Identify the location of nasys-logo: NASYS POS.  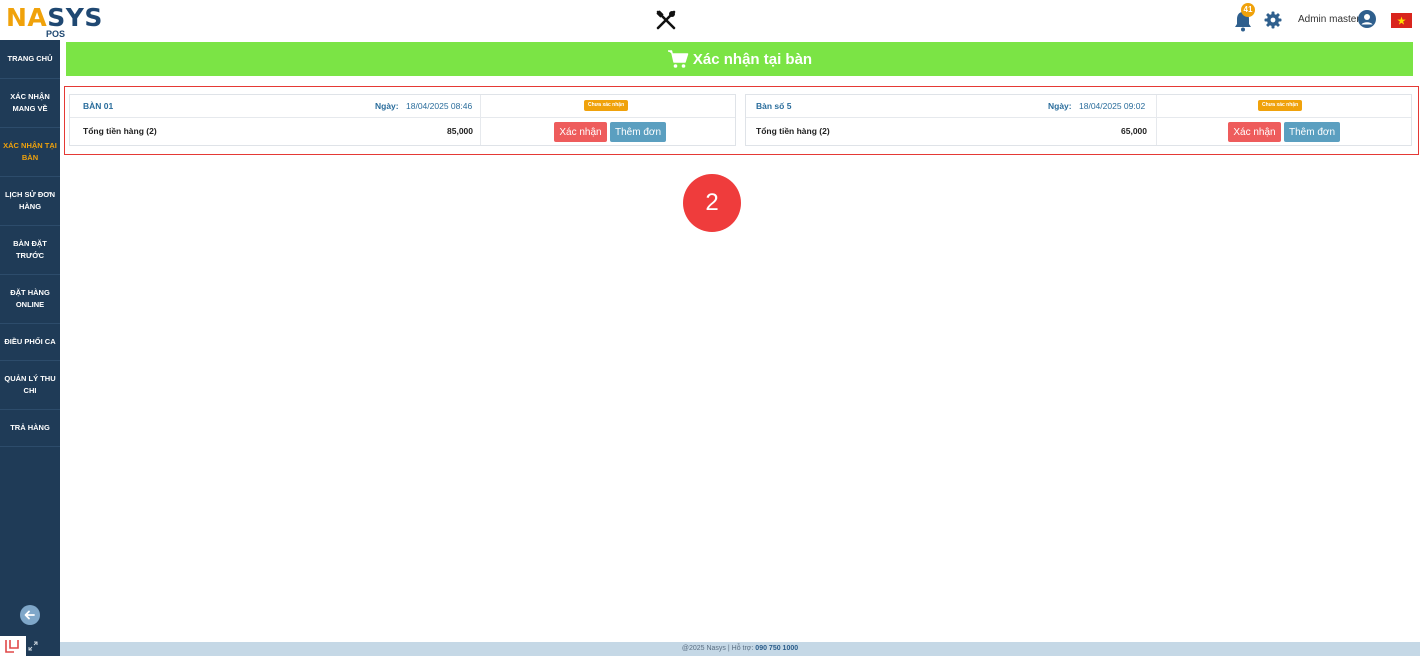
(54, 21).